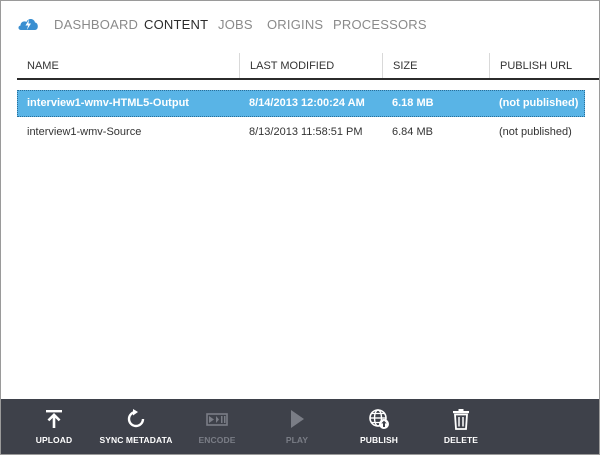 The image size is (600, 455). I want to click on publish-label: PUBLISH, so click(378, 440).